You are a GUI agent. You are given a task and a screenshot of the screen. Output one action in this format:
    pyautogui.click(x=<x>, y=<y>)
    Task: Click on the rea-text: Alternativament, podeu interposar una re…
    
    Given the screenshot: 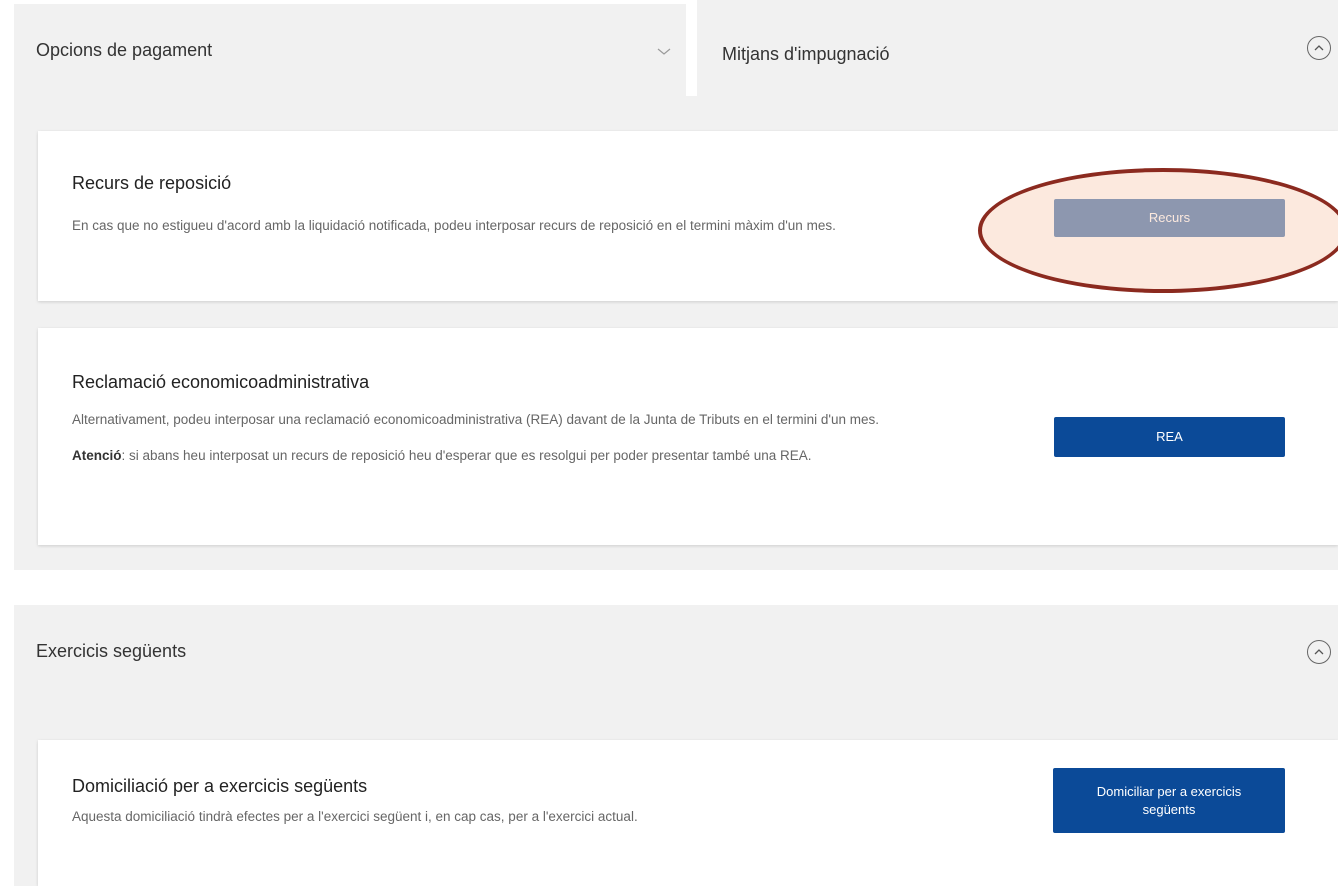 What is the action you would take?
    pyautogui.click(x=475, y=419)
    